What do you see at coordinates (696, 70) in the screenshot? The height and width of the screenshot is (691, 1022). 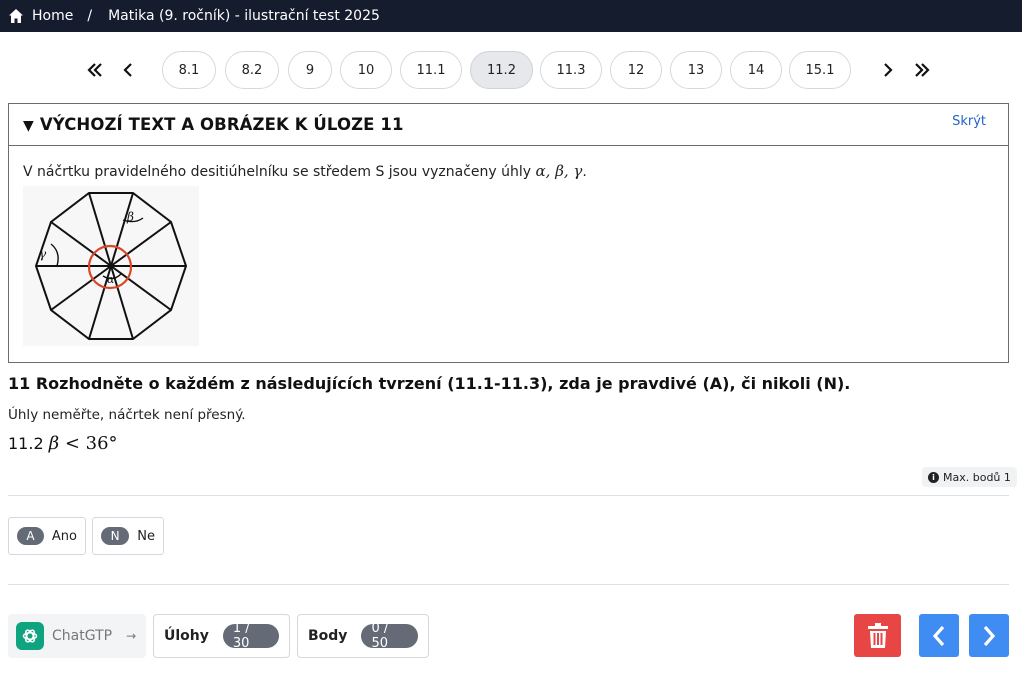 I see `page-13: 13` at bounding box center [696, 70].